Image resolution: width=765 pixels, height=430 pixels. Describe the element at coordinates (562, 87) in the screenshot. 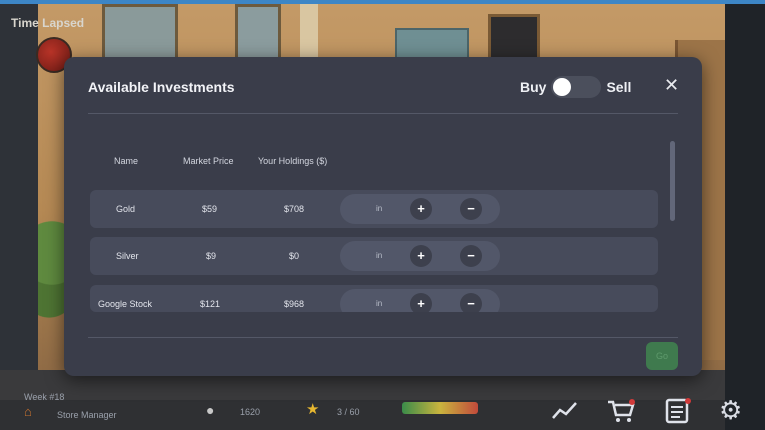

I see `switch-knob` at that location.